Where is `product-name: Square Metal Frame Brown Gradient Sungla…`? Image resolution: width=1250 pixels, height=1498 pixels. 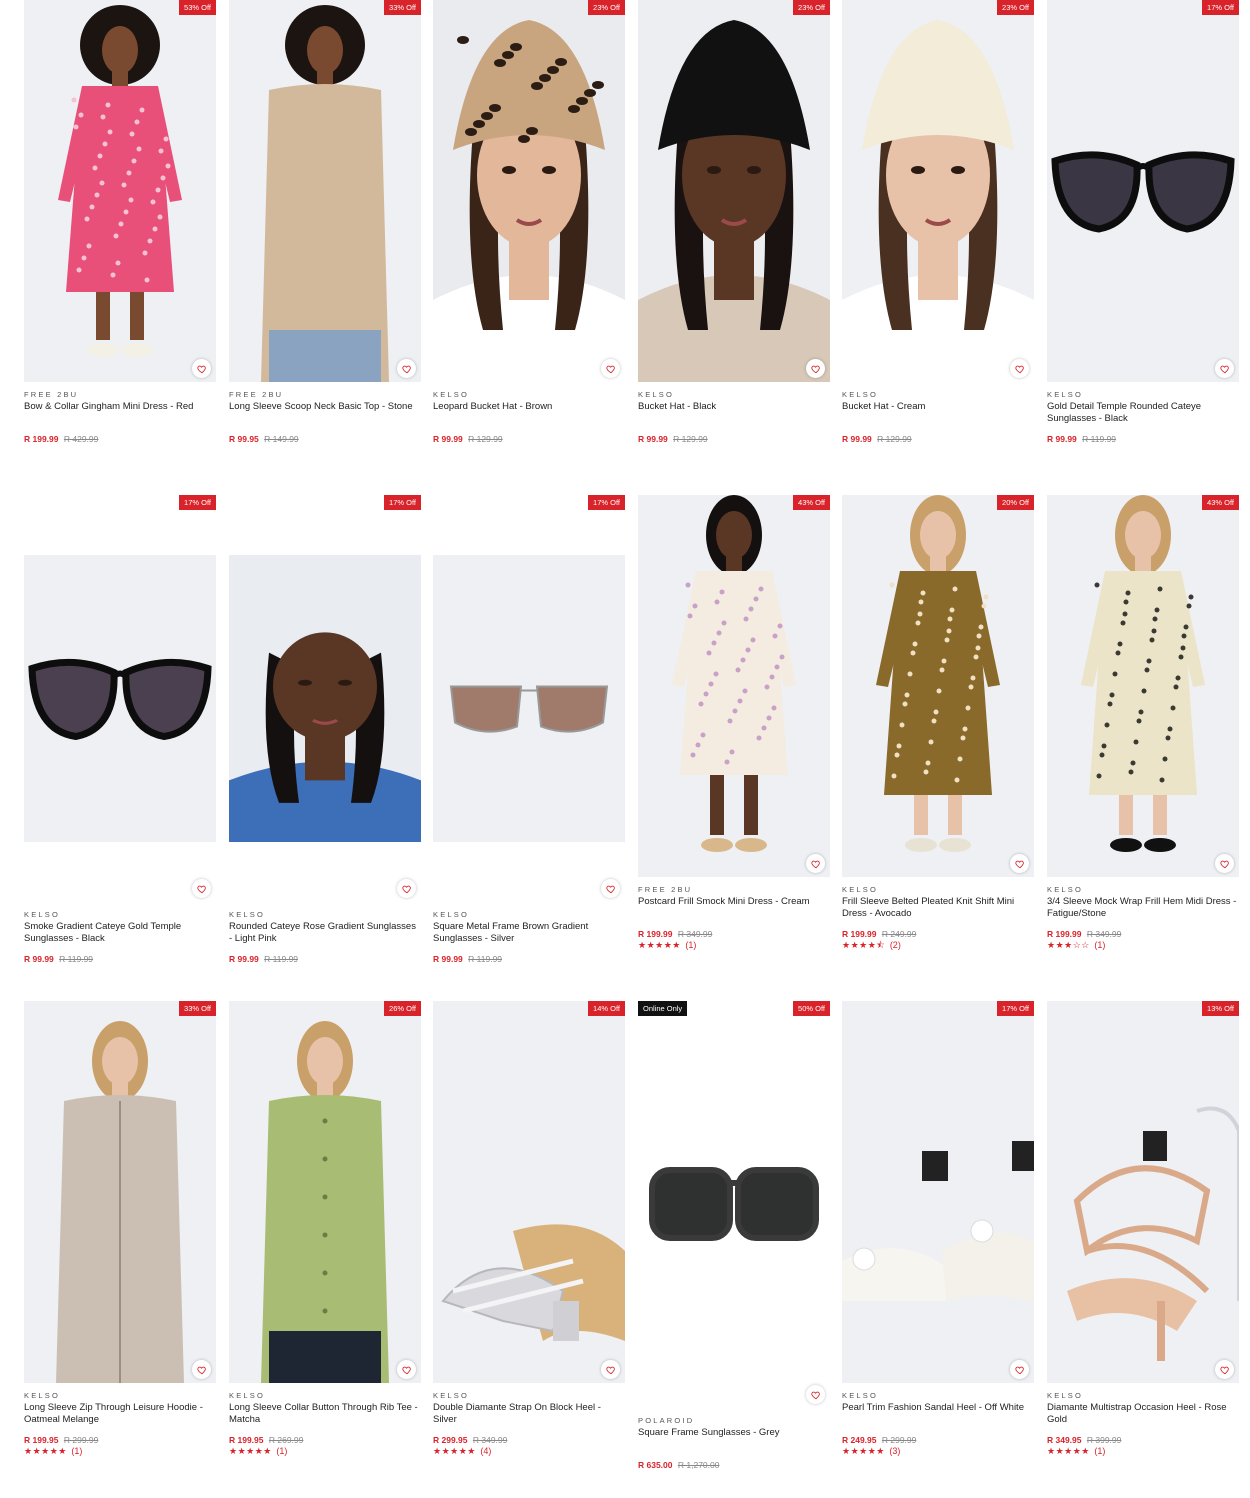
product-name: Square Metal Frame Brown Gradient Sungla… is located at coordinates (529, 933).